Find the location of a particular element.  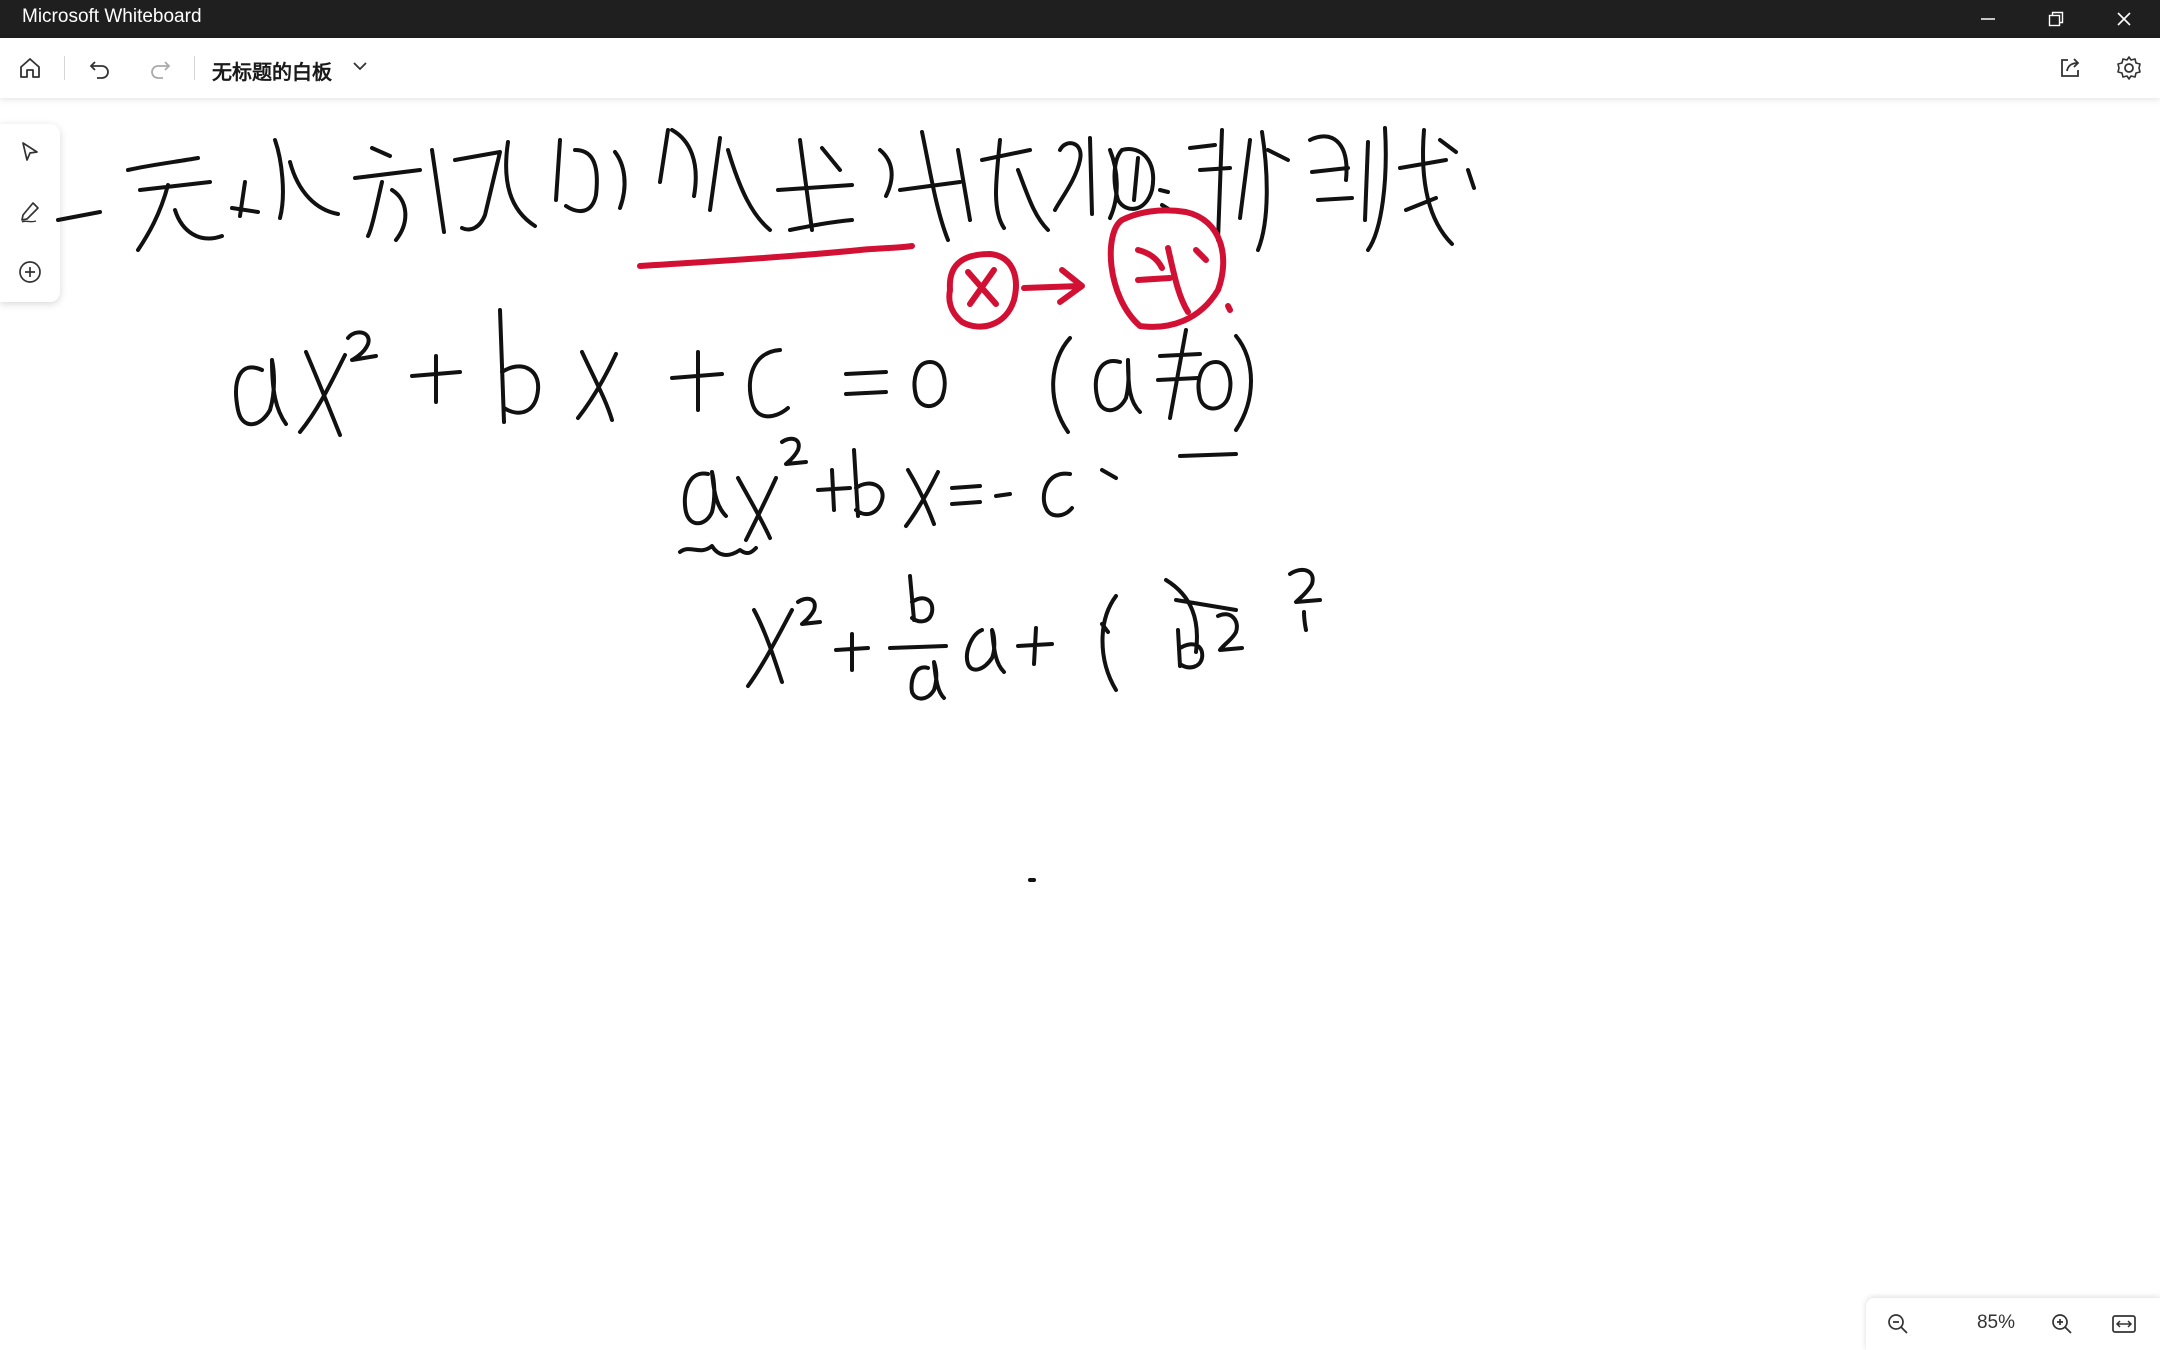

undo-button is located at coordinates (100, 68).